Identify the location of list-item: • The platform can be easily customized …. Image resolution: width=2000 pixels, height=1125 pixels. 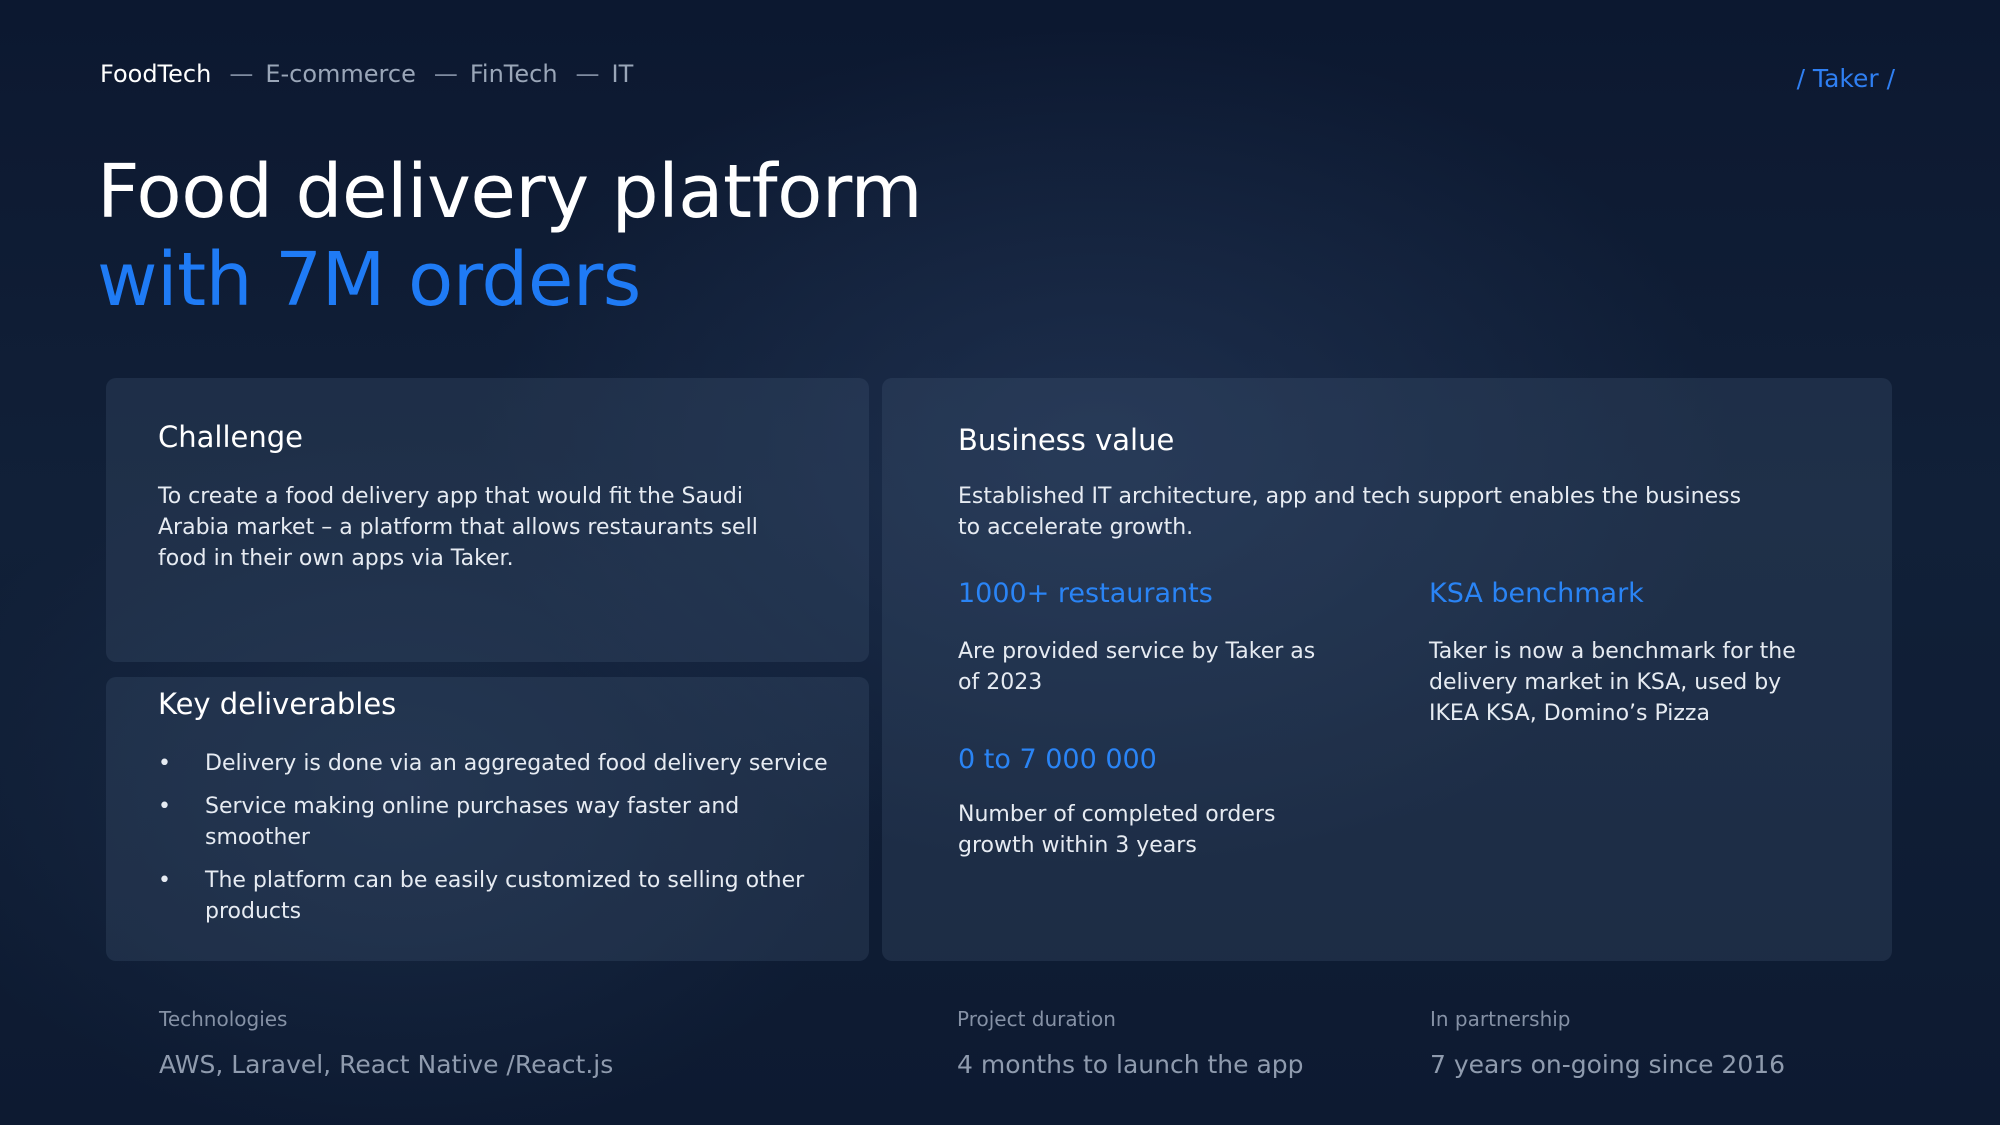
(503, 896).